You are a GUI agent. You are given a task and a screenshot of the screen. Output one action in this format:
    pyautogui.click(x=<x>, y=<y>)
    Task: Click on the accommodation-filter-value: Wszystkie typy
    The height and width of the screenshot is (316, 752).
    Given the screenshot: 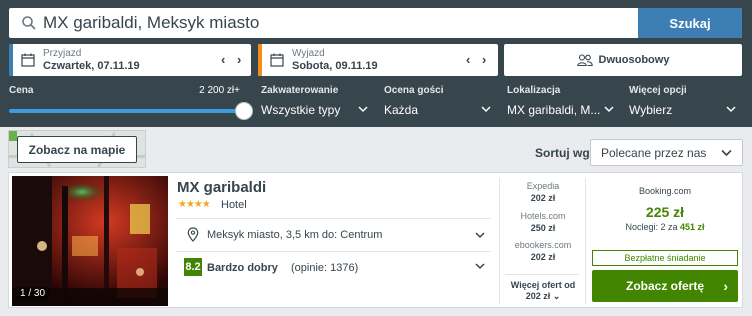 What is the action you would take?
    pyautogui.click(x=301, y=110)
    